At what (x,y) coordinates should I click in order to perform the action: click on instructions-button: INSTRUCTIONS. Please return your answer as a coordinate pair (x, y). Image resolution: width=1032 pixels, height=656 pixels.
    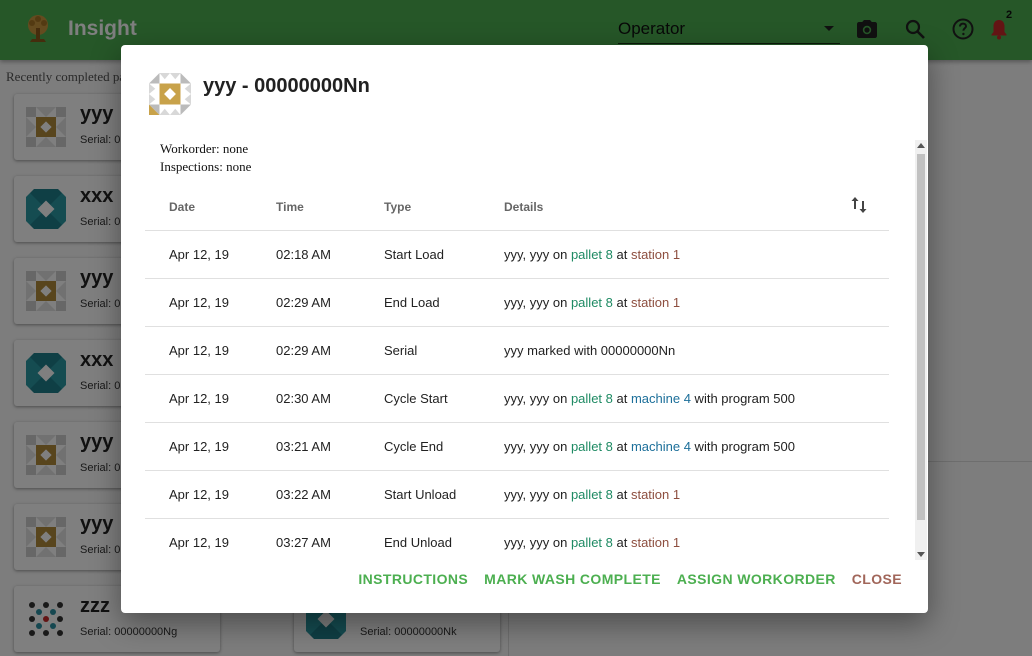
    Looking at the image, I should click on (413, 579).